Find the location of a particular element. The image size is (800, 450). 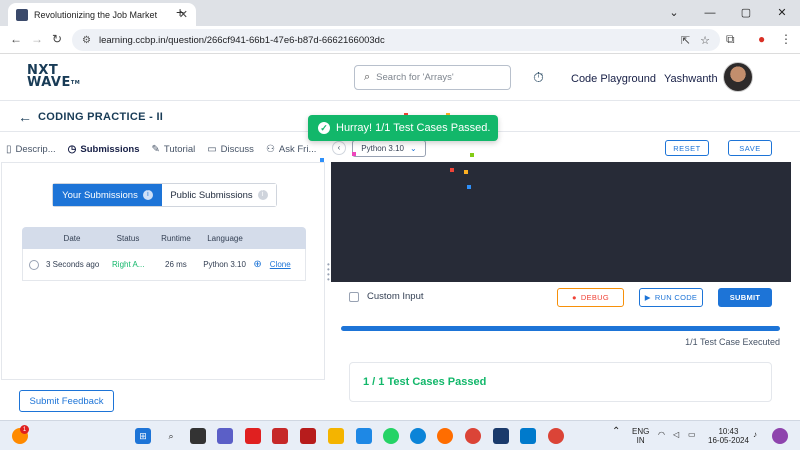

run-code-button: ▶ RUN CODE is located at coordinates (671, 297).